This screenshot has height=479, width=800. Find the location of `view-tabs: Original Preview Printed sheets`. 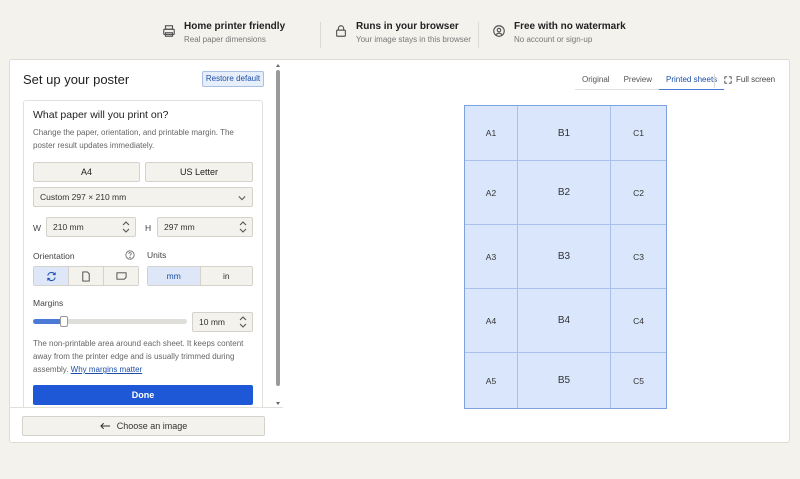

view-tabs: Original Preview Printed sheets is located at coordinates (650, 81).